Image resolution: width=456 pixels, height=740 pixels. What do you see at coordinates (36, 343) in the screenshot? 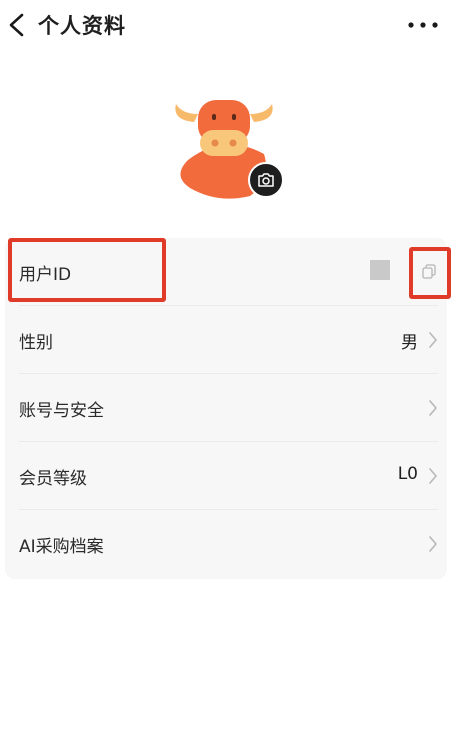
I see `gender-label: 性别` at bounding box center [36, 343].